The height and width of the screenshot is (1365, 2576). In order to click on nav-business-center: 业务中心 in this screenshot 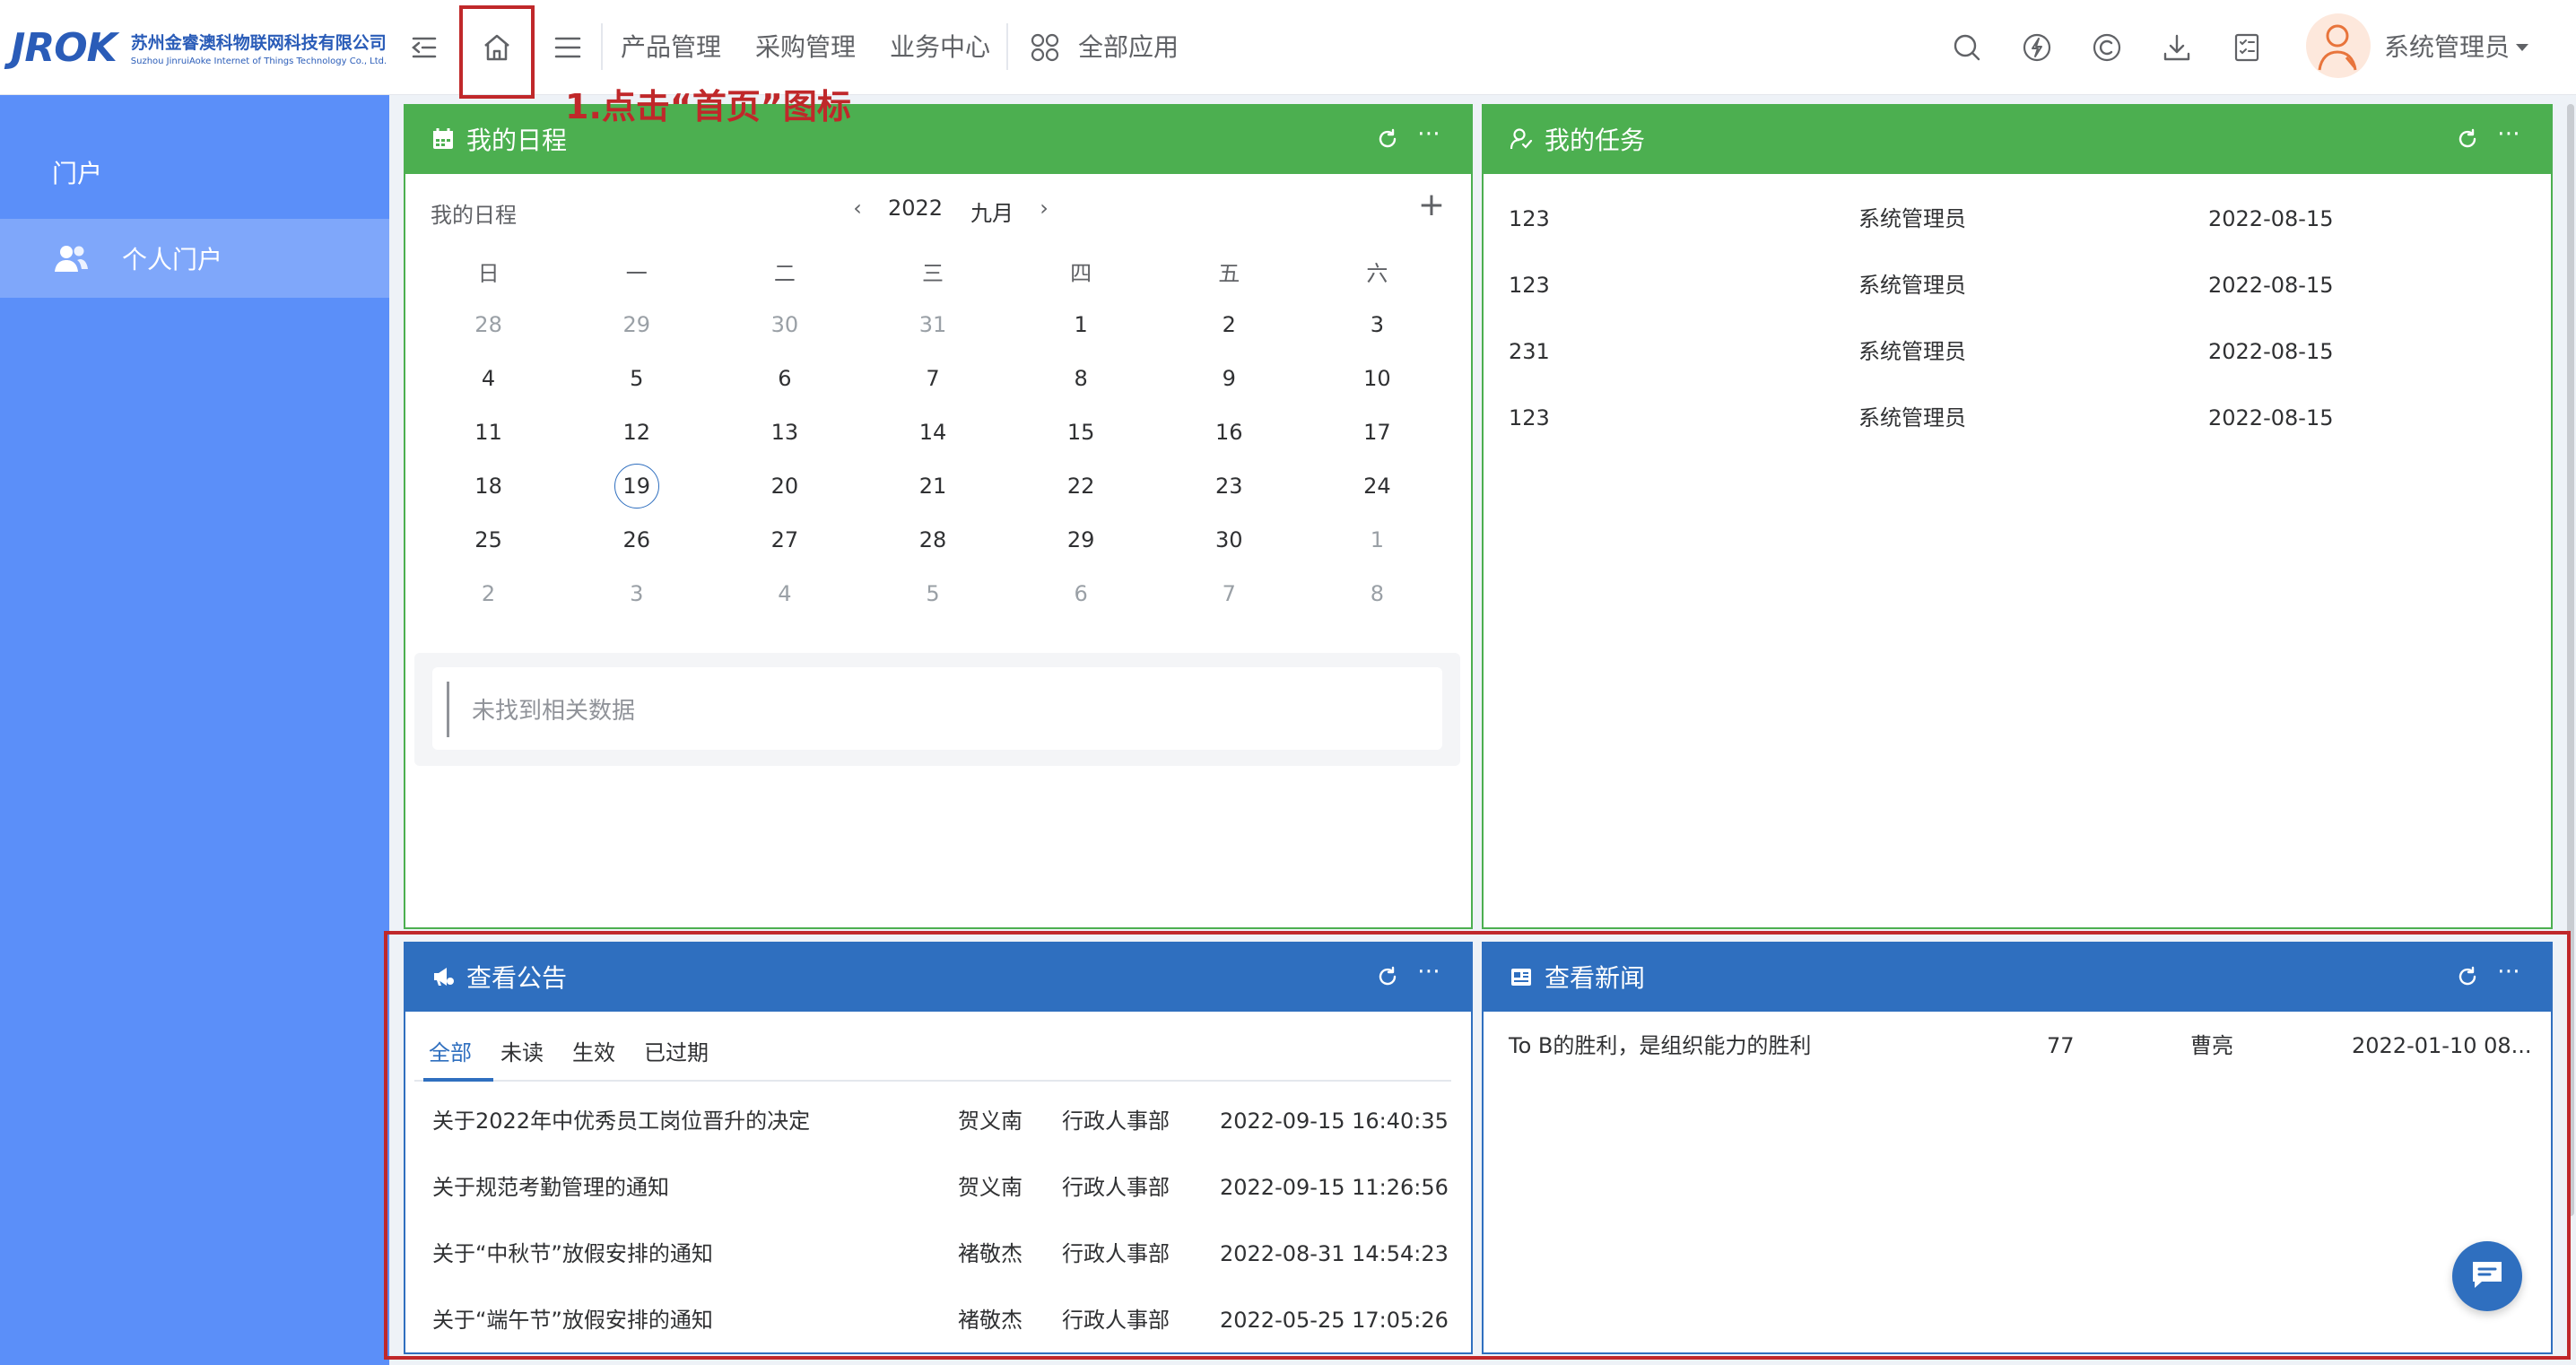, I will do `click(940, 47)`.